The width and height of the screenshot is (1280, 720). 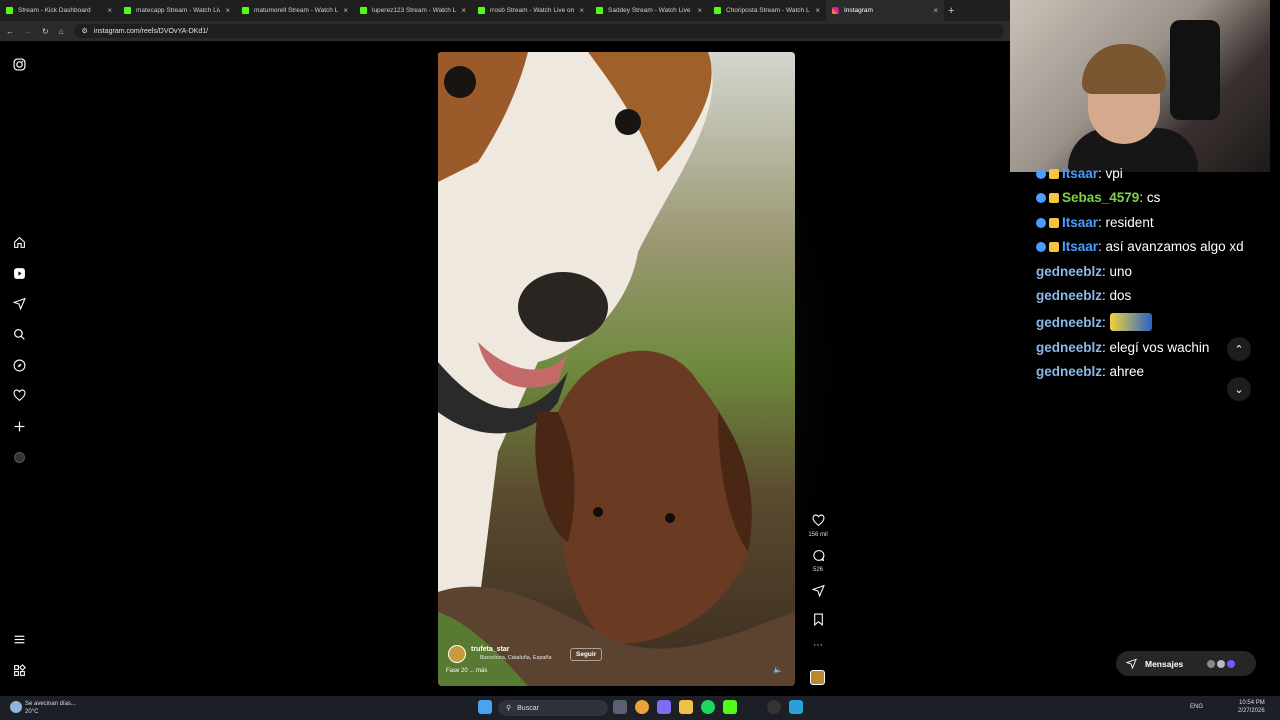 I want to click on follow-button: Seguir, so click(x=586, y=654).